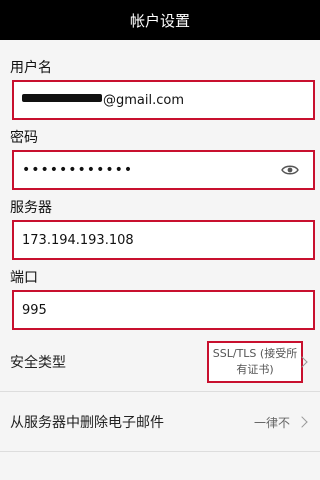 This screenshot has height=480, width=320. Describe the element at coordinates (78, 240) in the screenshot. I see `server-value: 173.194.193.108` at that location.